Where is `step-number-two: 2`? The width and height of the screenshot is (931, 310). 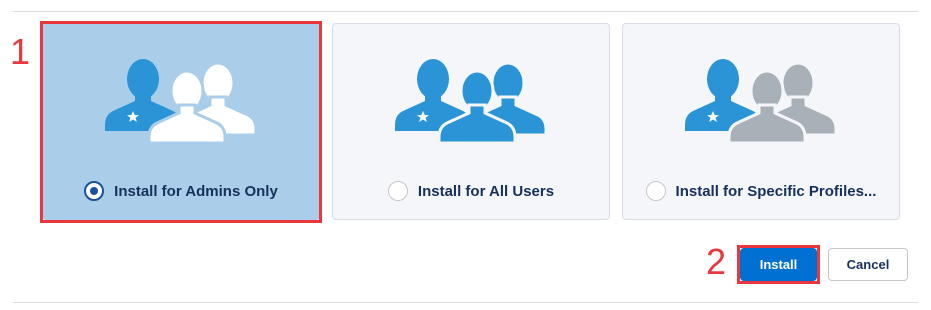
step-number-two: 2 is located at coordinates (716, 261).